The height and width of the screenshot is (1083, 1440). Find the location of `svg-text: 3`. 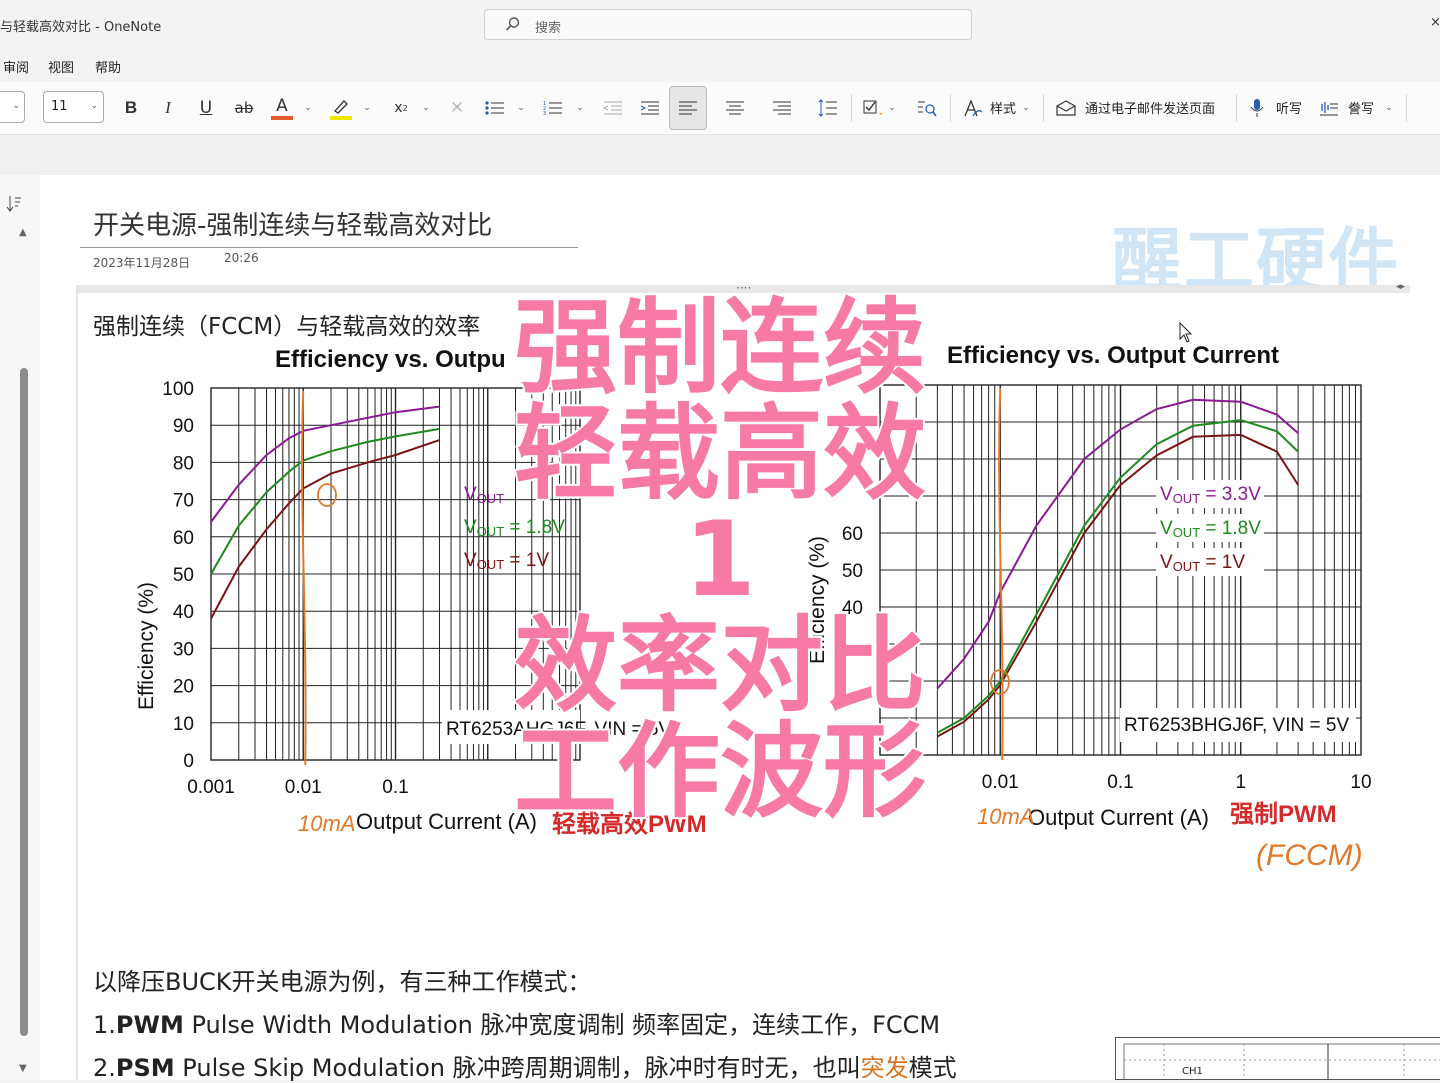

svg-text: 3 is located at coordinates (544, 113).